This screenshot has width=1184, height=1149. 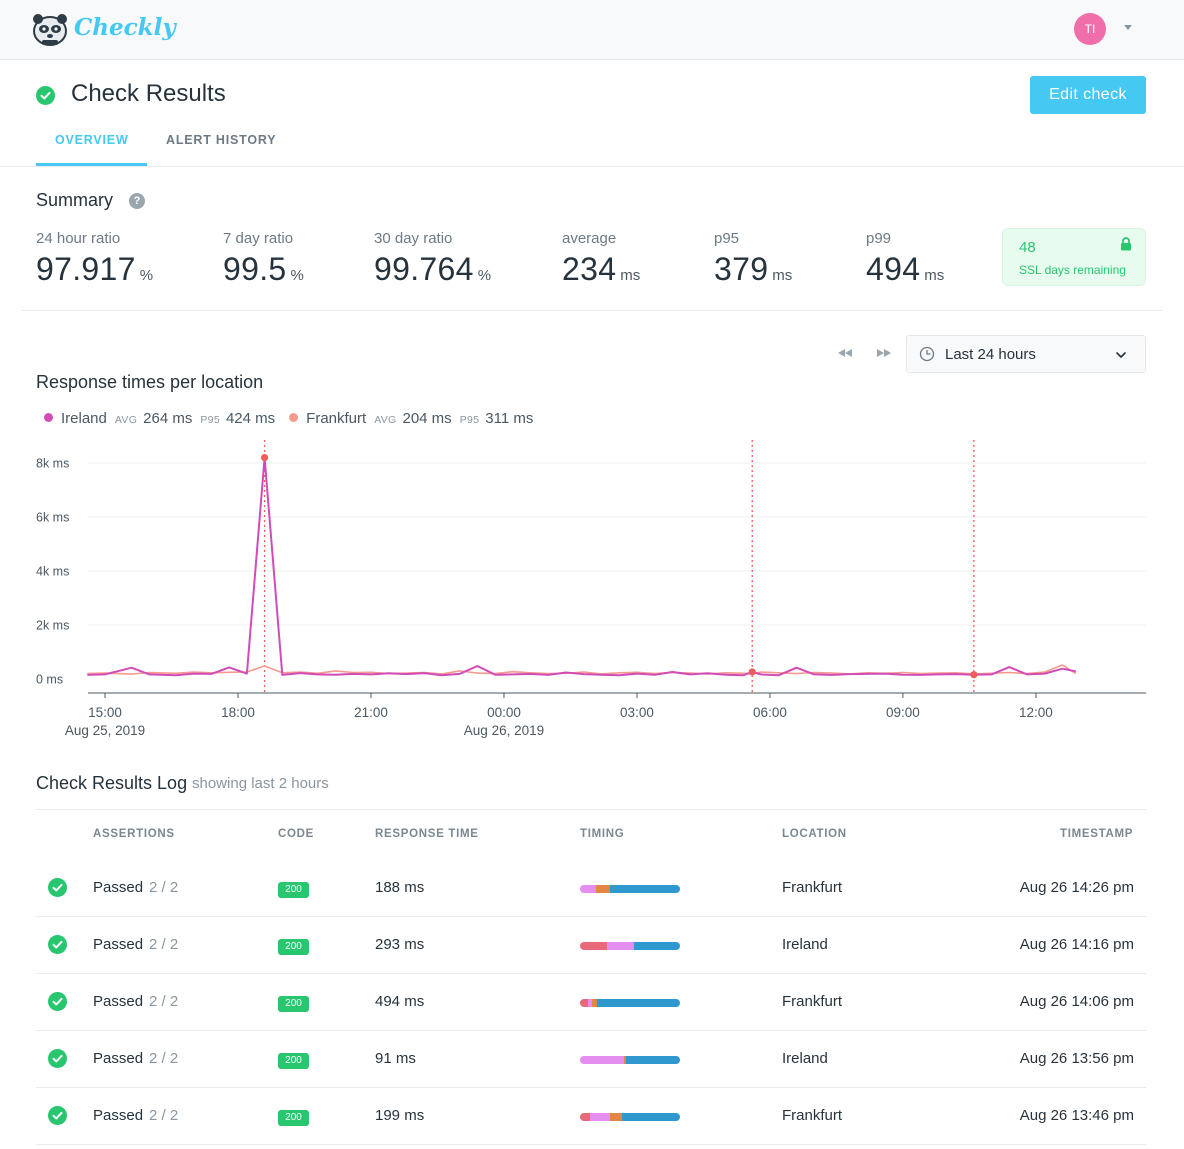 I want to click on x-tick-label: 15:00, so click(x=105, y=712).